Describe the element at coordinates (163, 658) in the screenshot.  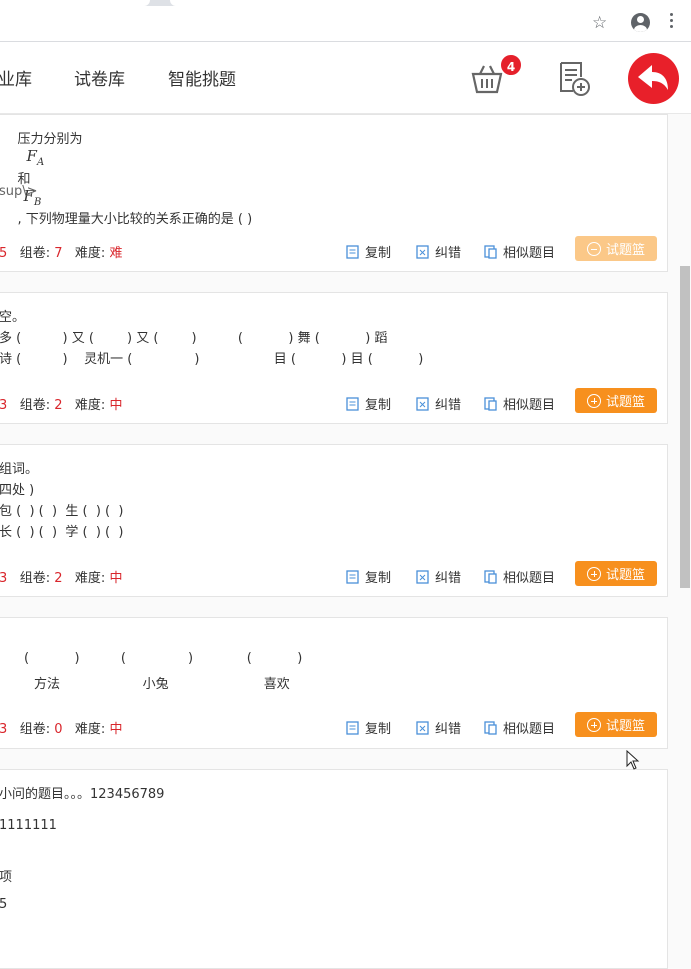
I see `question-text-line: ( ) ( ) ( )` at that location.